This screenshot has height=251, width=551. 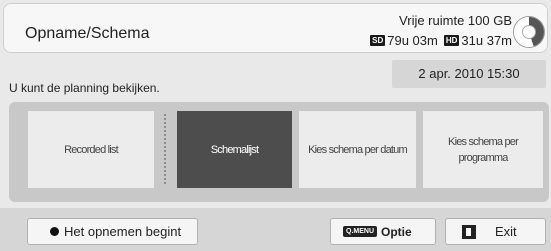 I want to click on tab-divider, so click(x=165, y=149).